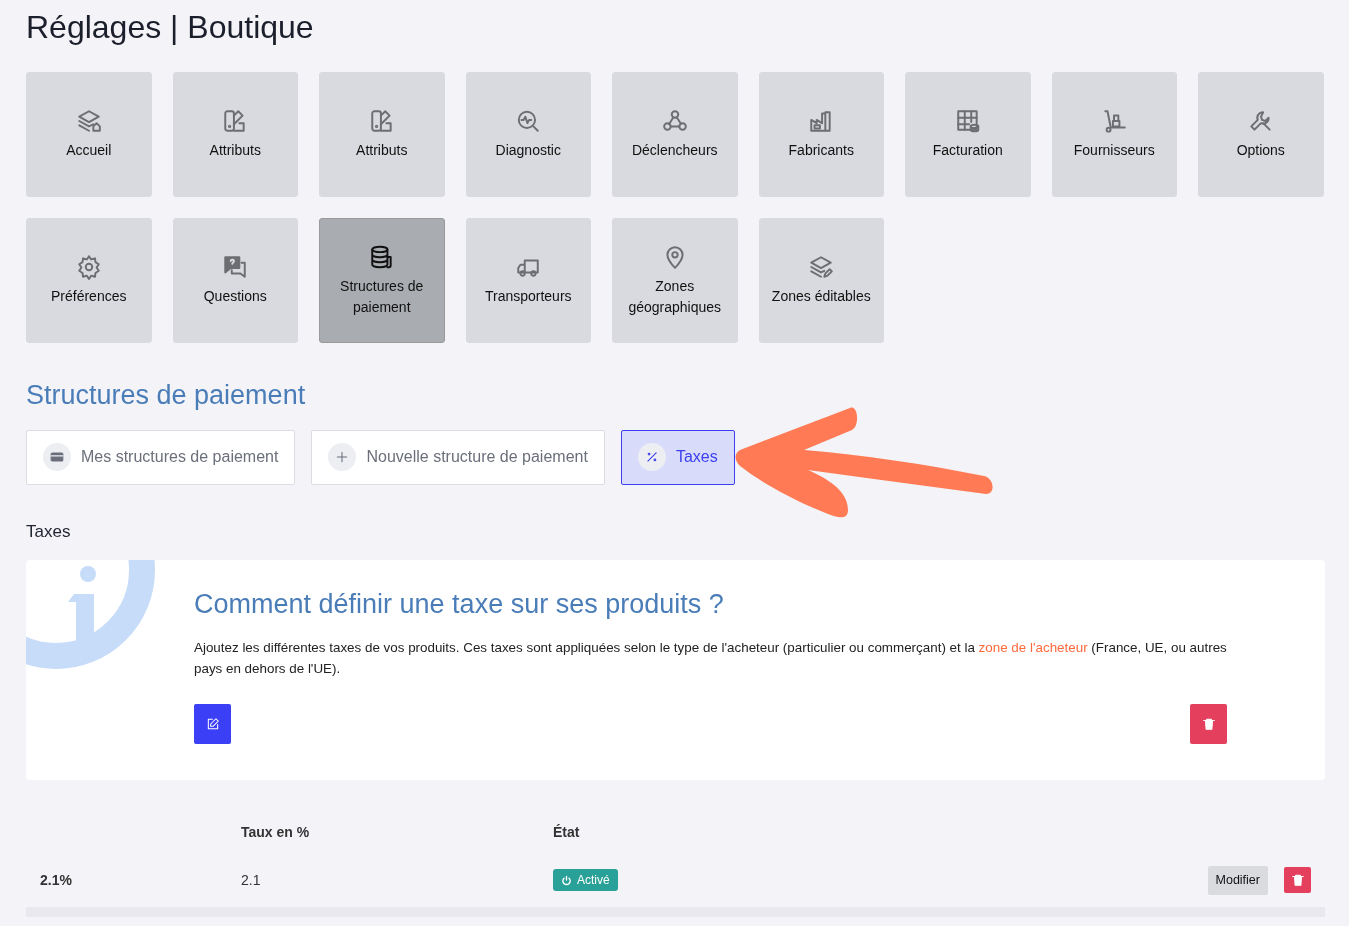 The image size is (1349, 926). I want to click on column-header: Taux en %, so click(276, 833).